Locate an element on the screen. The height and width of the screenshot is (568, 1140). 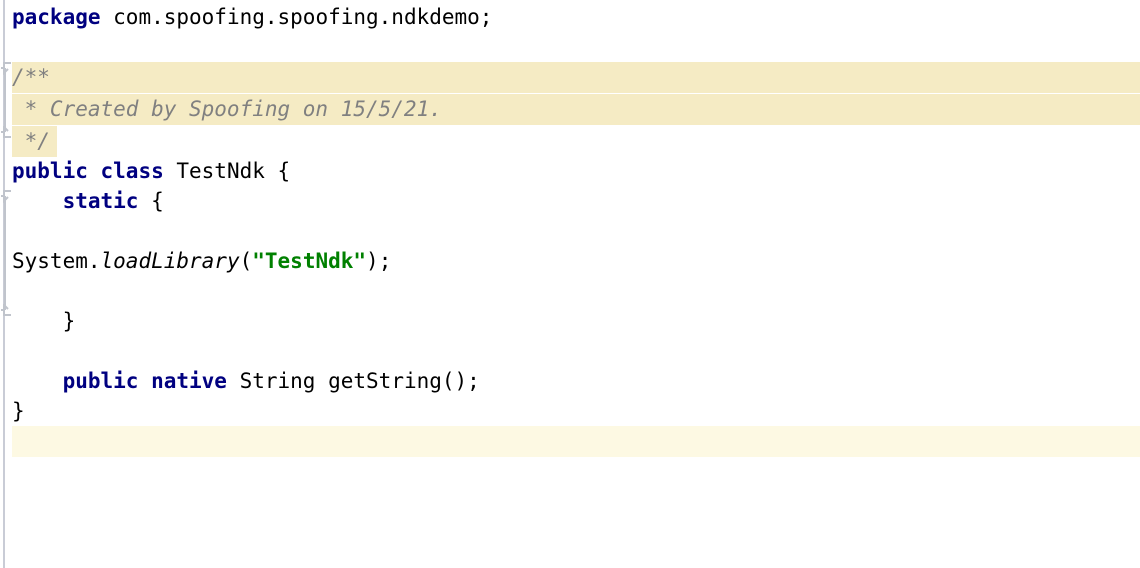
token-plain: { is located at coordinates (151, 201).